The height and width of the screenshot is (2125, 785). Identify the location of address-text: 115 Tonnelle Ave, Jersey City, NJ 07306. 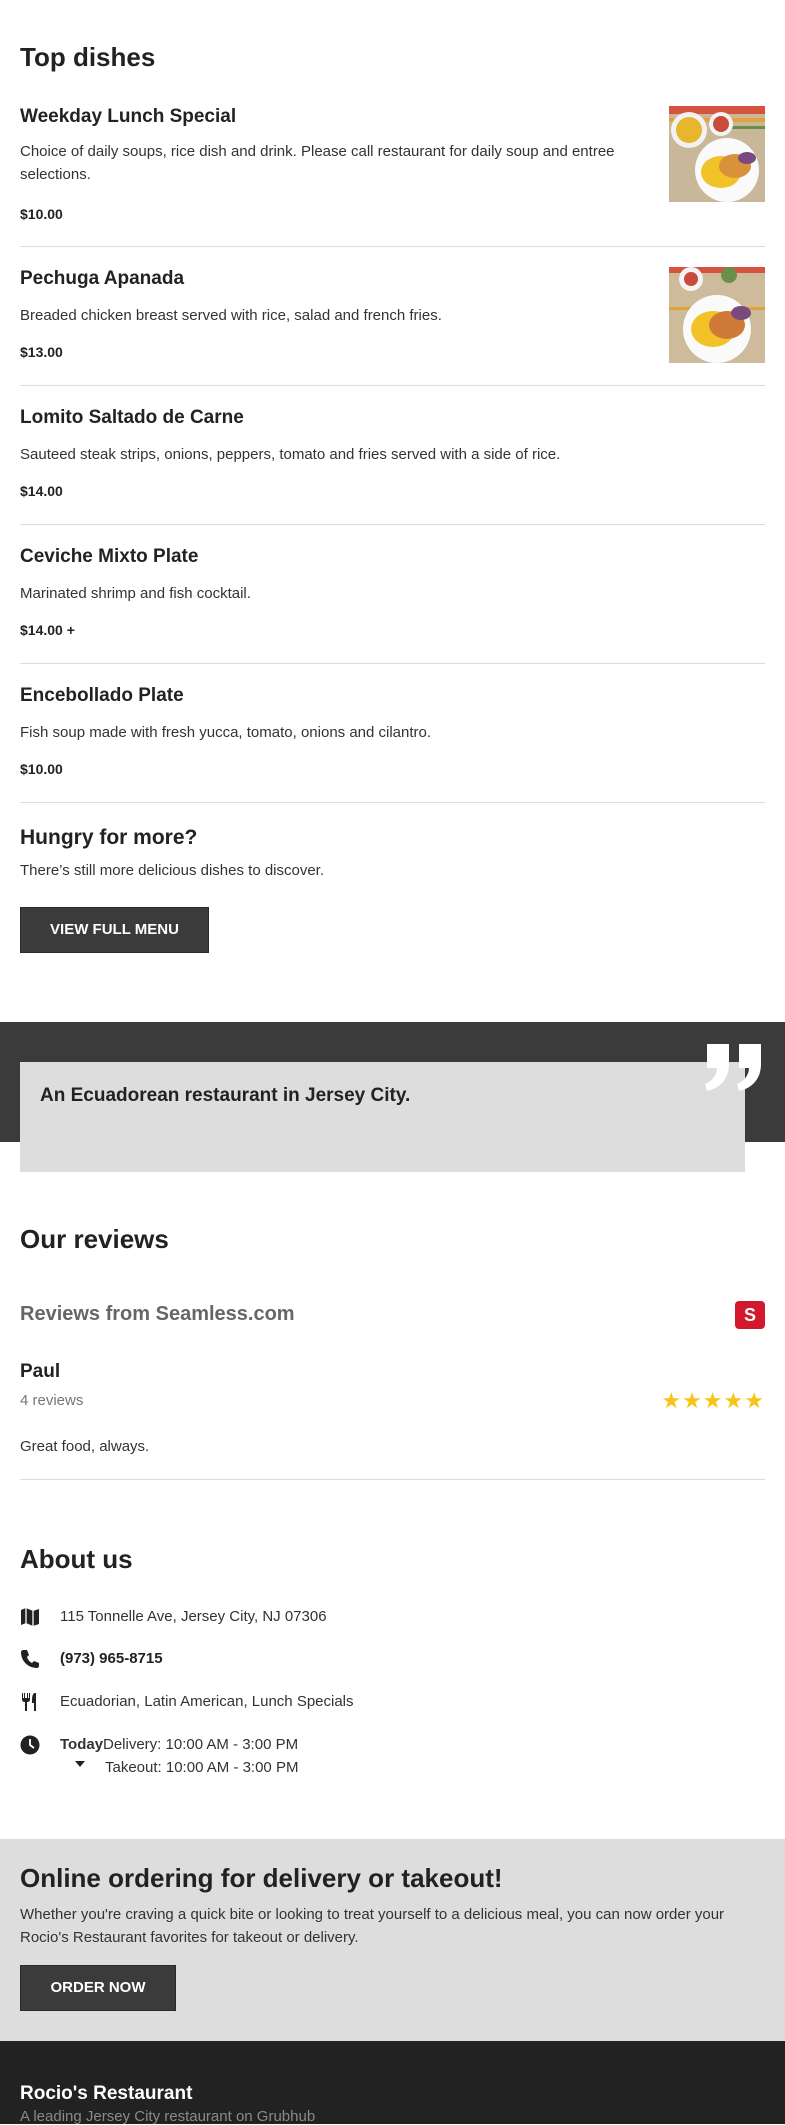
(193, 1616).